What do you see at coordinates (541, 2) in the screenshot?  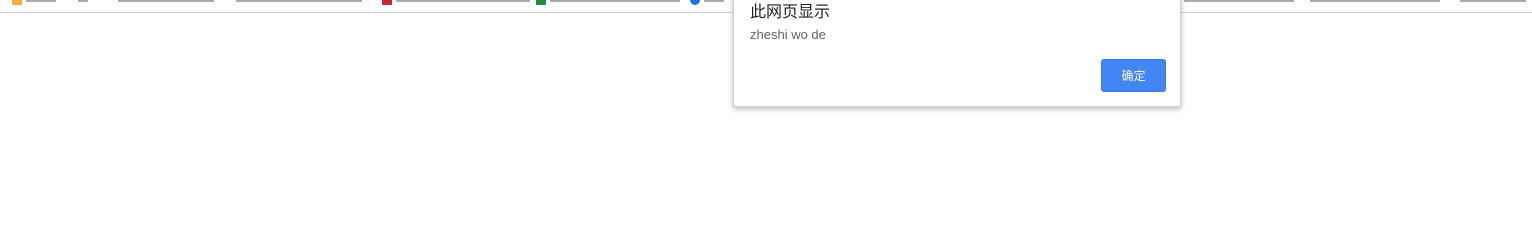 I see `green-bookmark-icon` at bounding box center [541, 2].